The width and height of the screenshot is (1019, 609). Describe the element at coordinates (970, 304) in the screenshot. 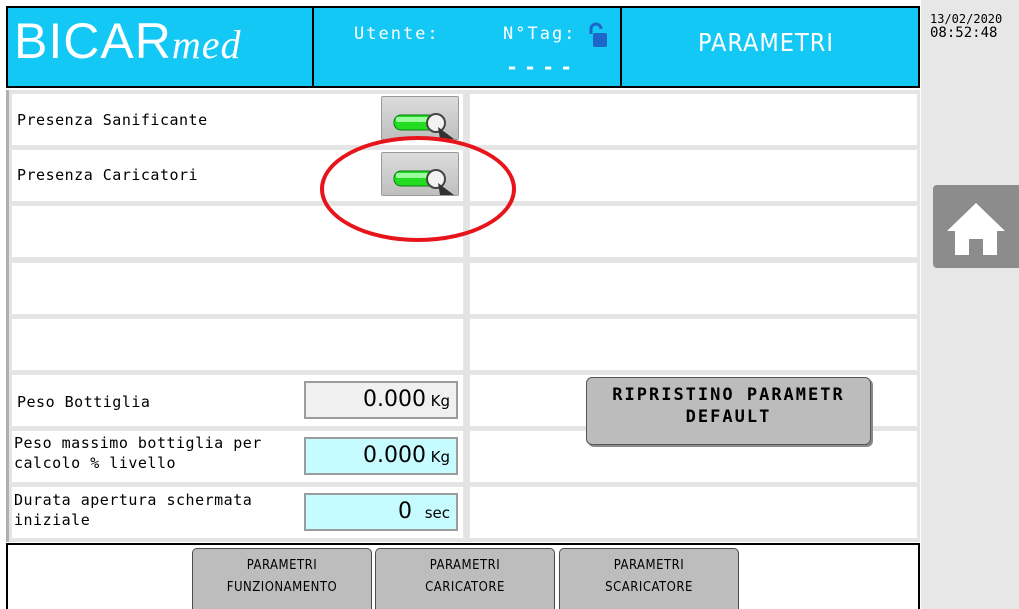

I see `right-sidebar` at that location.